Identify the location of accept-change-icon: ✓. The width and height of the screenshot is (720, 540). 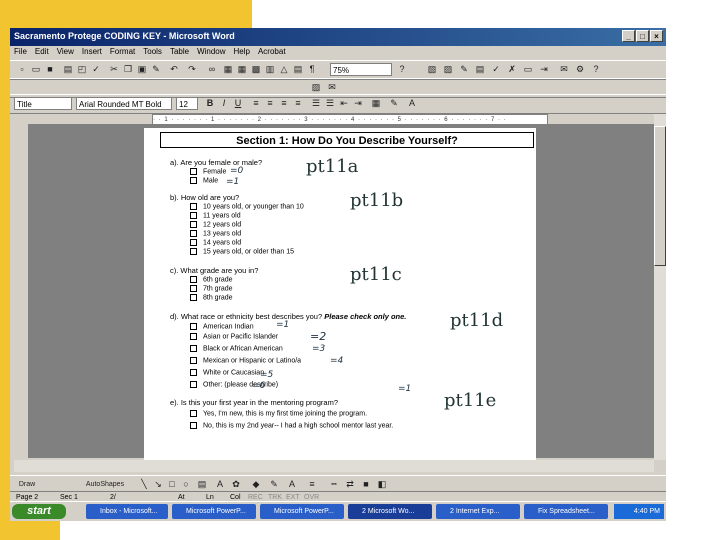
(496, 69).